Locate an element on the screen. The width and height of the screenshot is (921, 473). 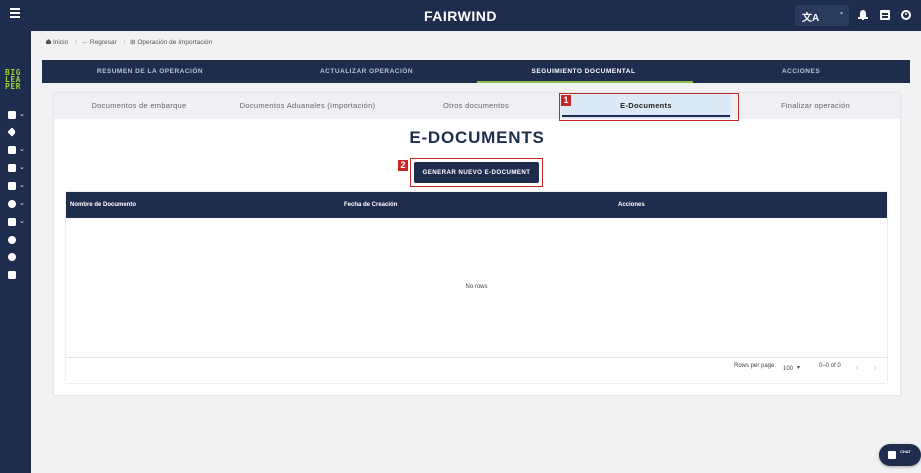
tab-resumen: RESUMEN DE LA OPERACIÓN is located at coordinates (150, 71).